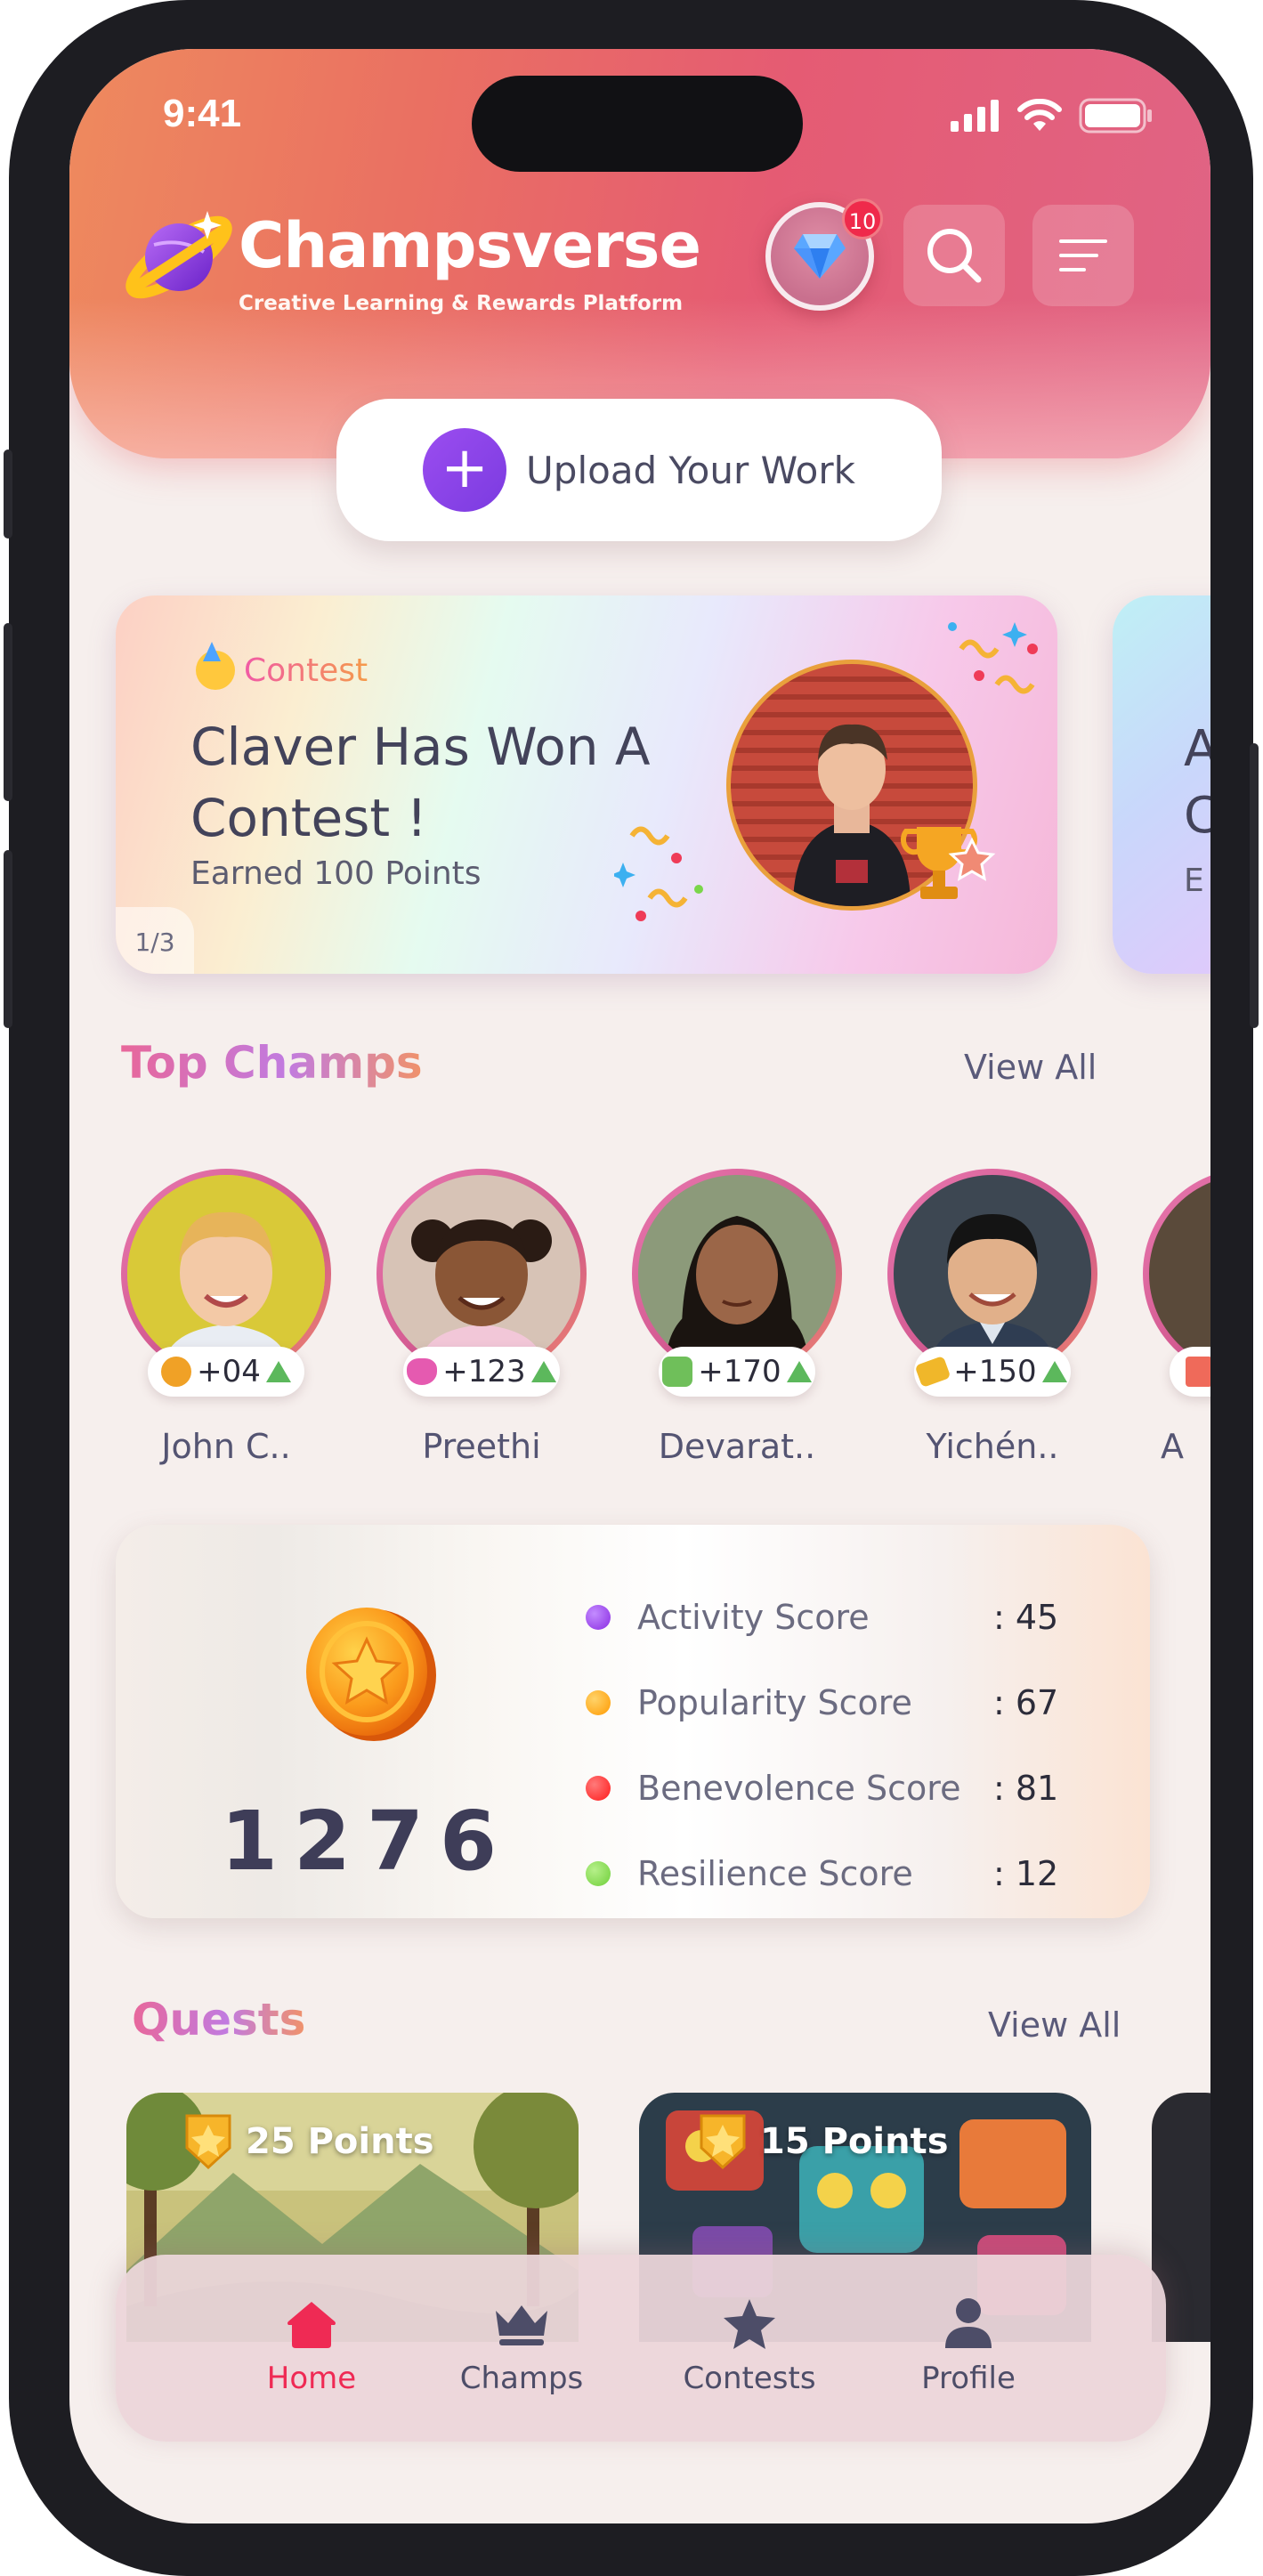  I want to click on status-time: 9:41, so click(202, 113).